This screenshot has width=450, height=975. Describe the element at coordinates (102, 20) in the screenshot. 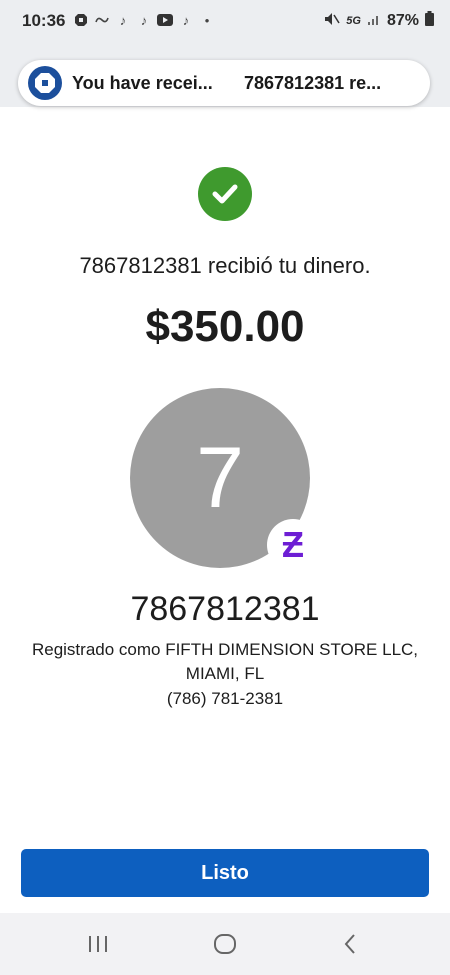

I see `link-icon` at that location.